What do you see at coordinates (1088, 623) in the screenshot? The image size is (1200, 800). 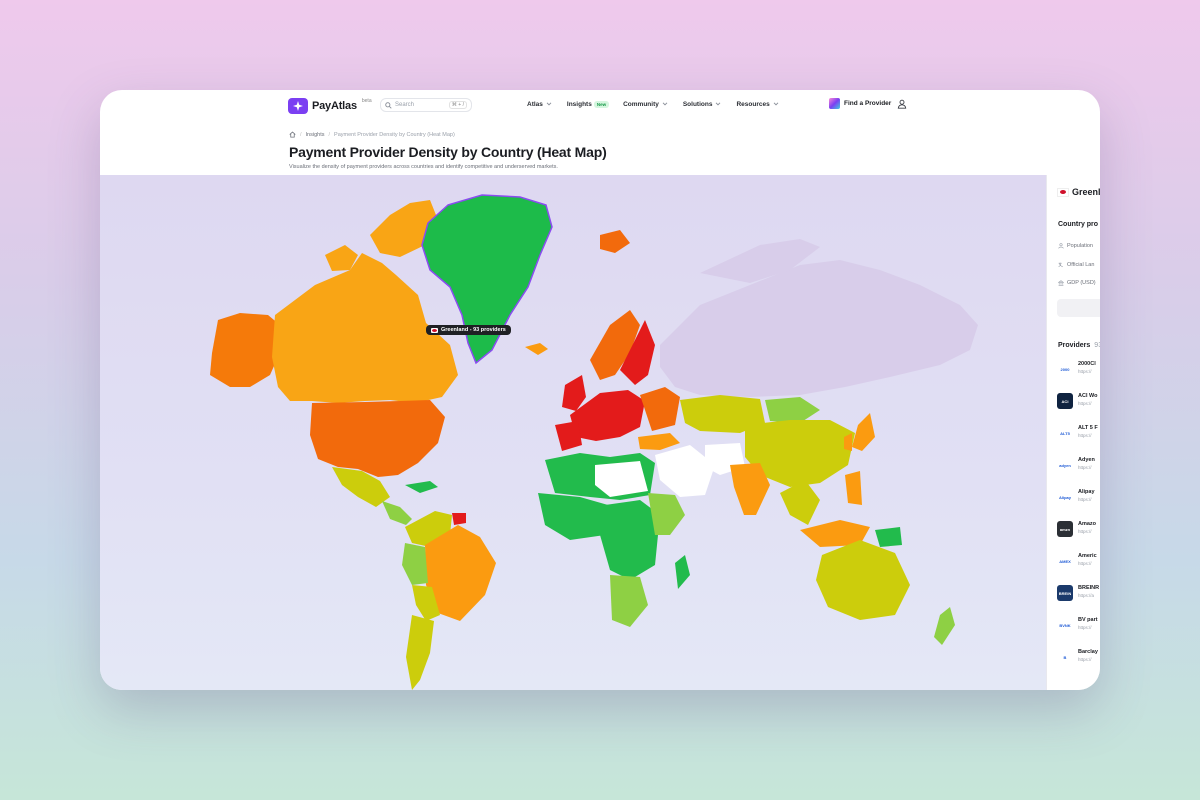 I see `provider-text: BV part https://` at bounding box center [1088, 623].